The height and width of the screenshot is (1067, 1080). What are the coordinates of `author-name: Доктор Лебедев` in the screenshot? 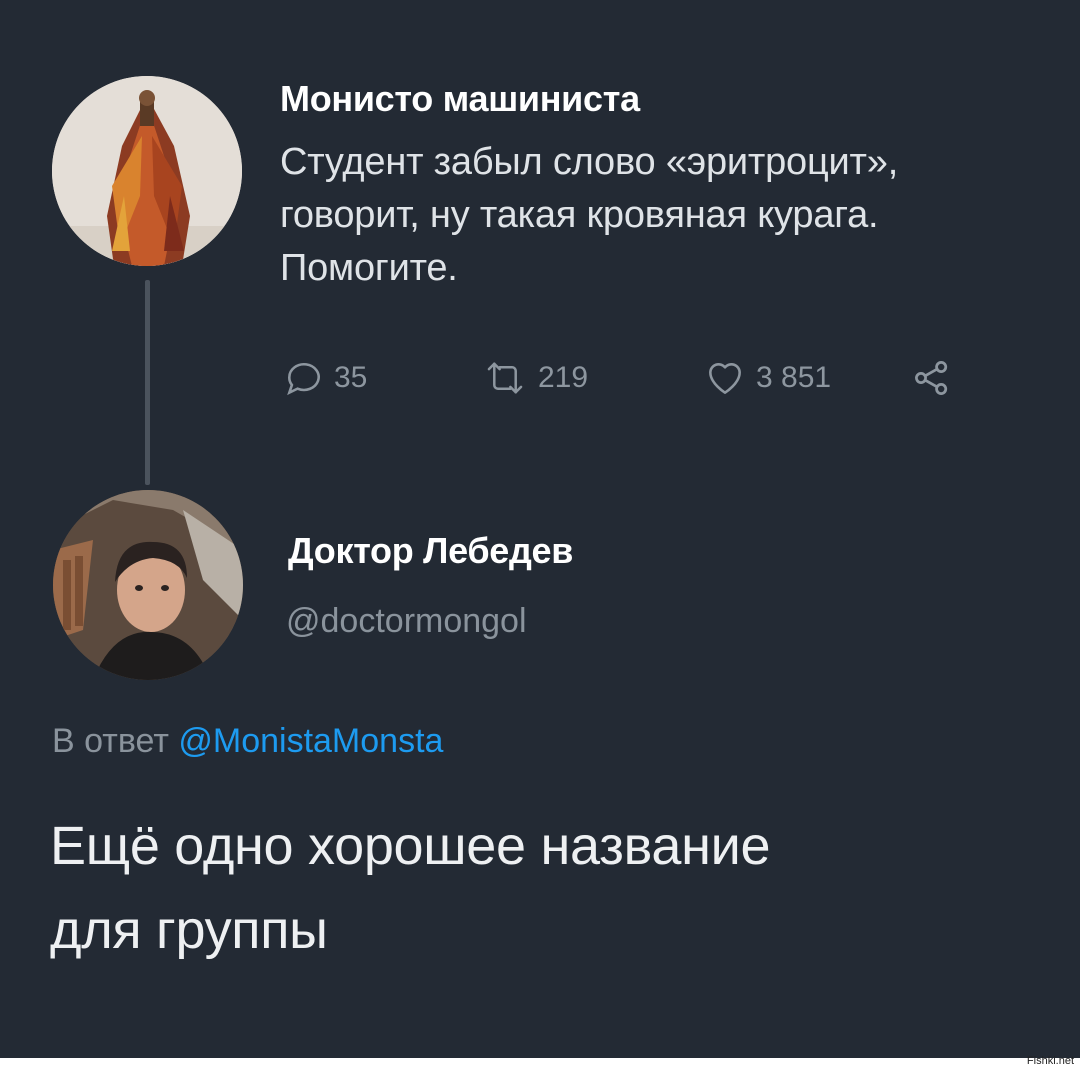 It's located at (430, 551).